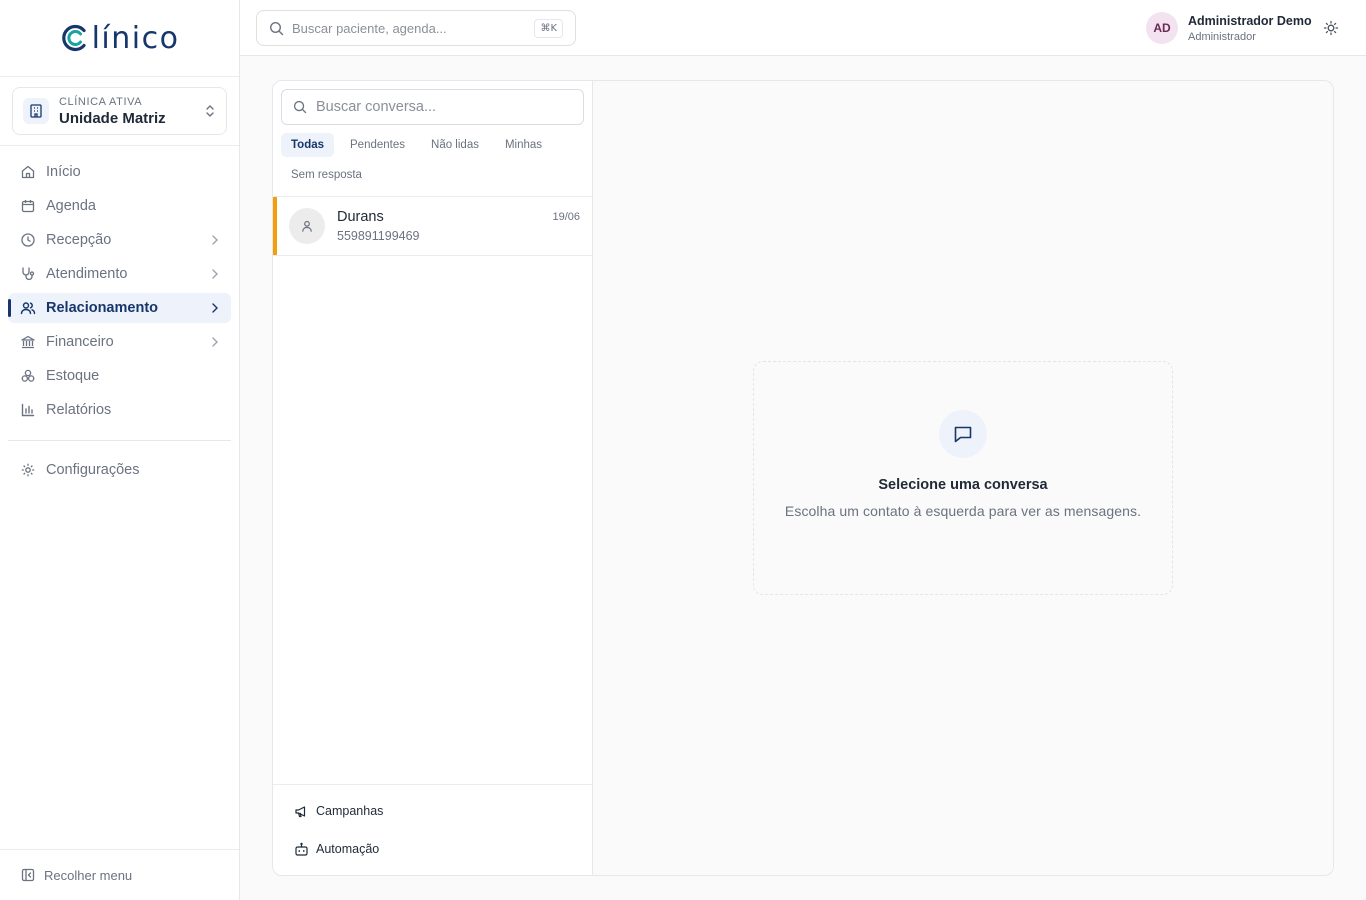  What do you see at coordinates (407, 28) in the screenshot?
I see `global-search-input` at bounding box center [407, 28].